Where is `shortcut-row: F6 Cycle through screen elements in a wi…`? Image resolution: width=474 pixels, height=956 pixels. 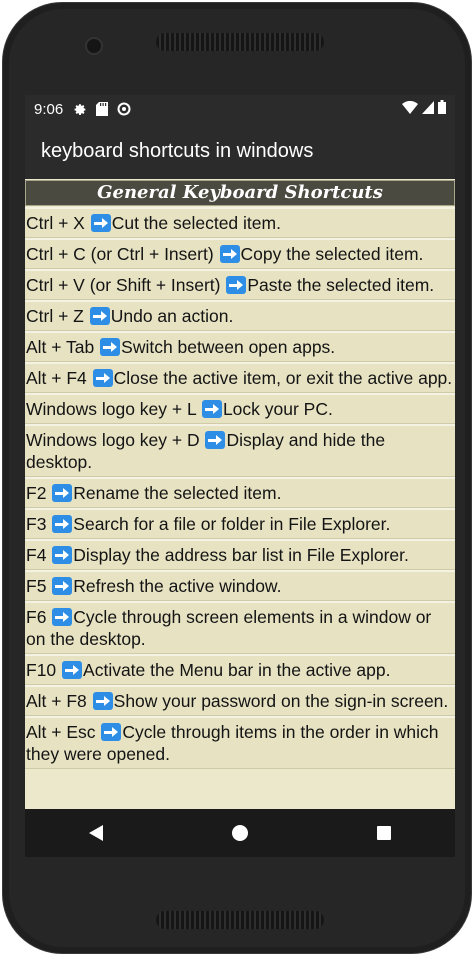 shortcut-row: F6 Cycle through screen elements in a wi… is located at coordinates (240, 627).